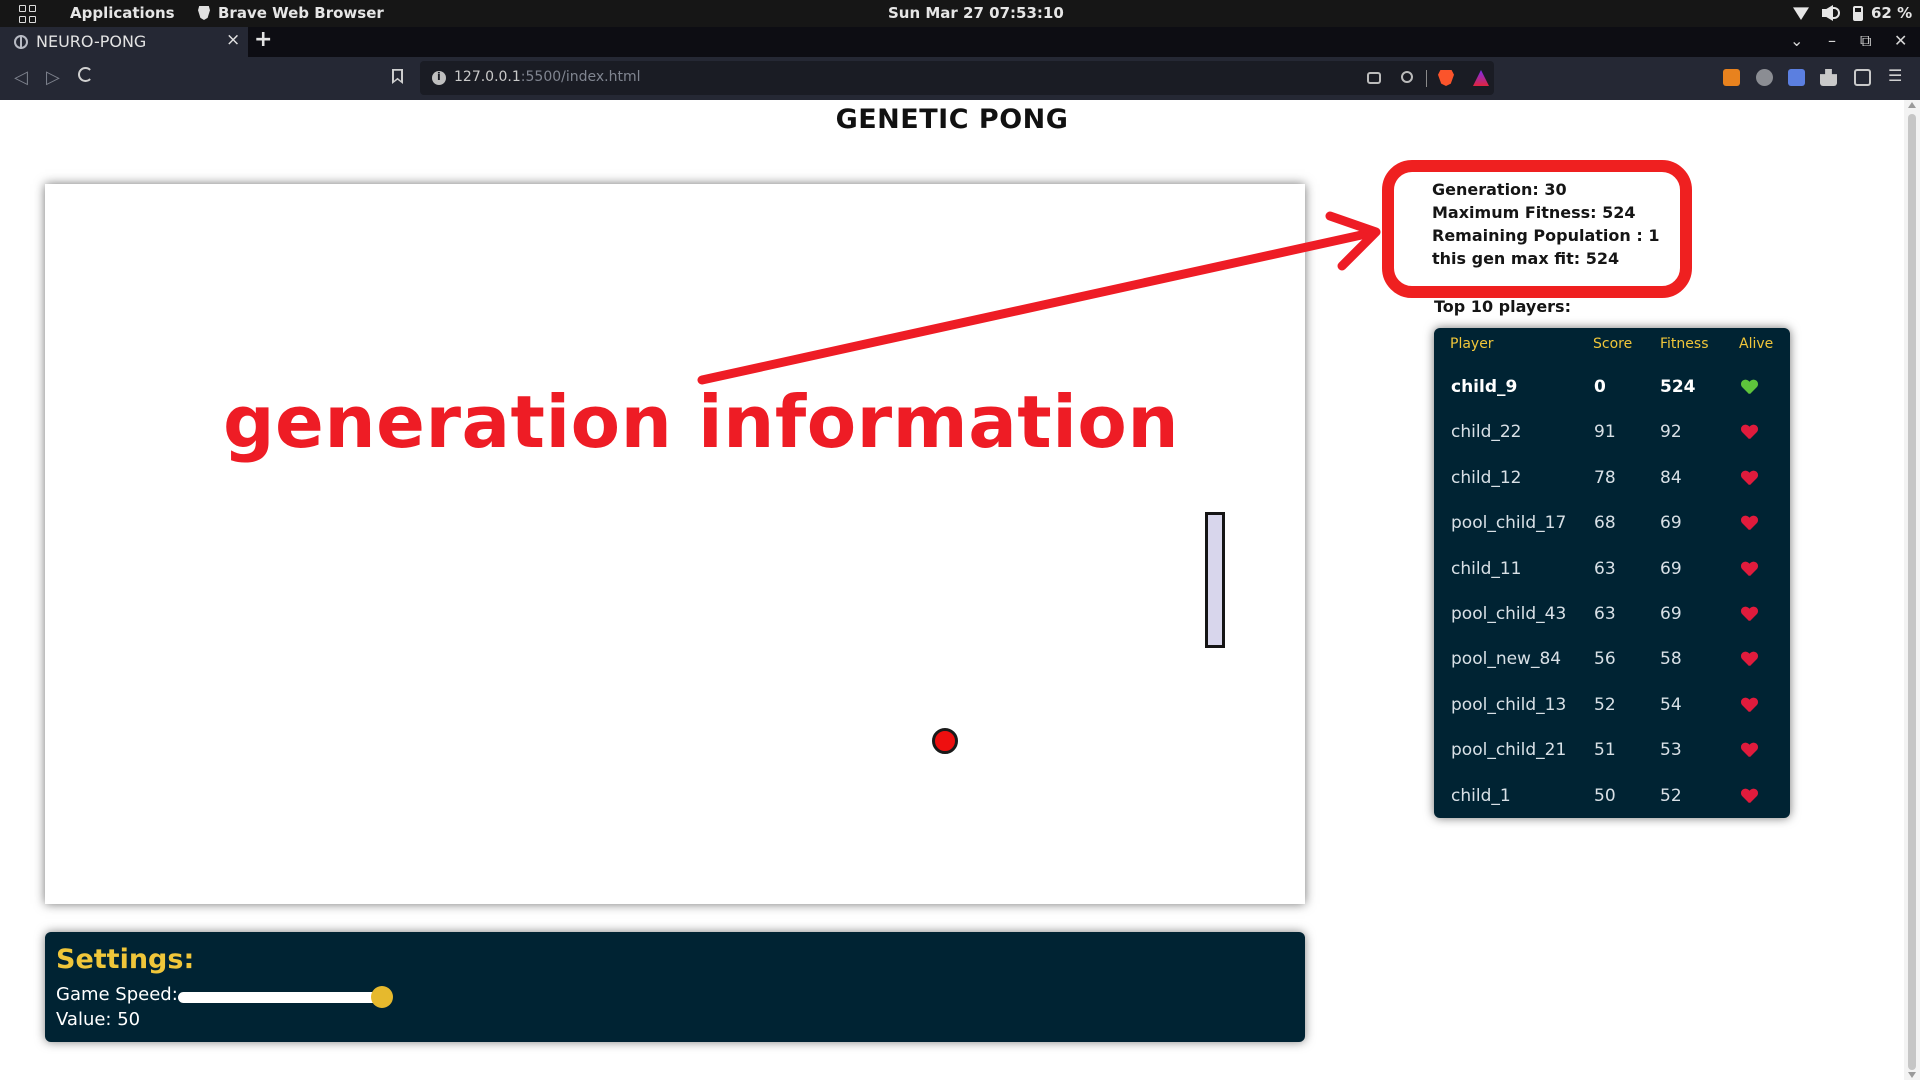  I want to click on new-tab-button: +, so click(263, 39).